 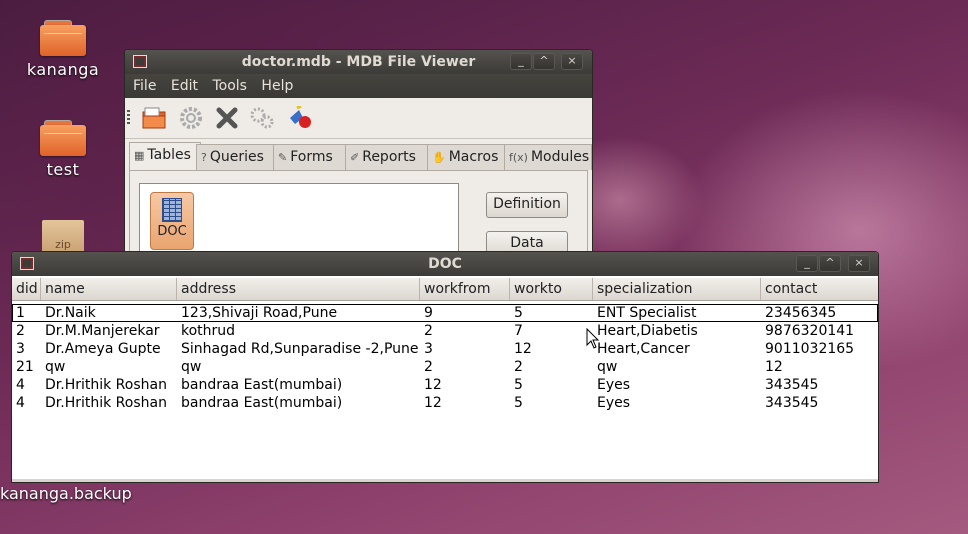 What do you see at coordinates (172, 210) in the screenshot?
I see `table-icon` at bounding box center [172, 210].